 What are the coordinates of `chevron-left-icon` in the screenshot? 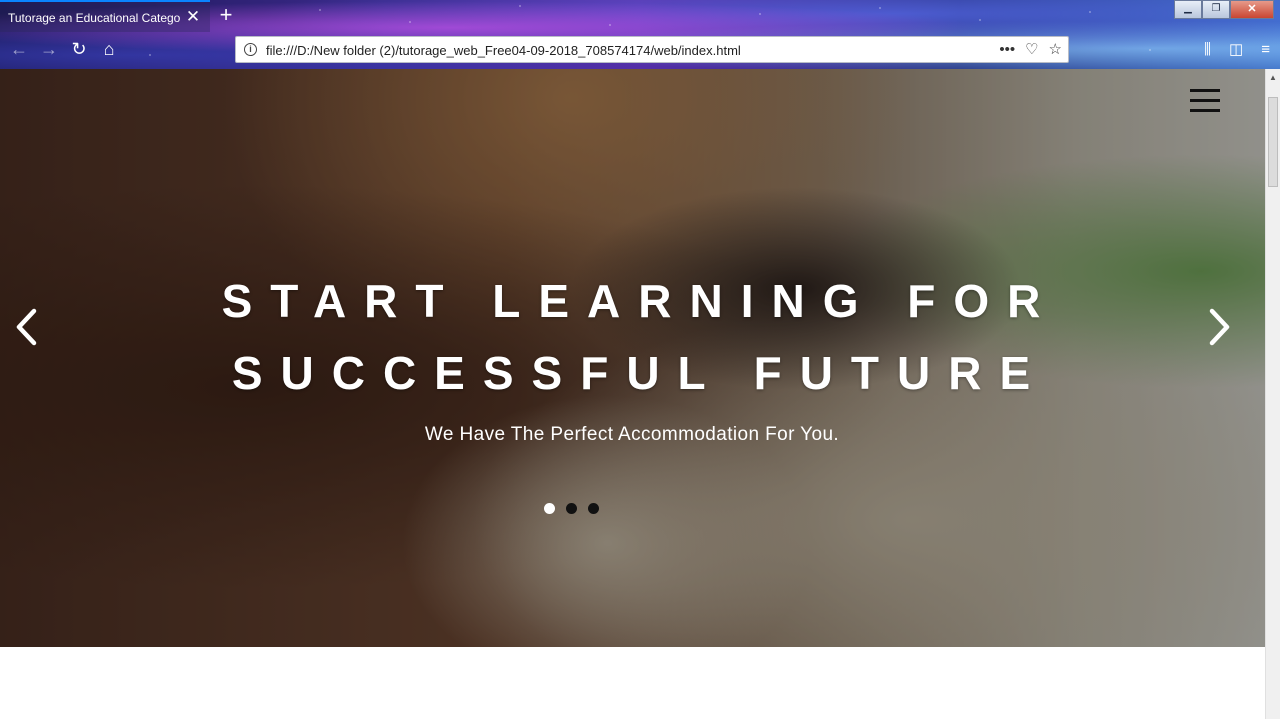 It's located at (27, 327).